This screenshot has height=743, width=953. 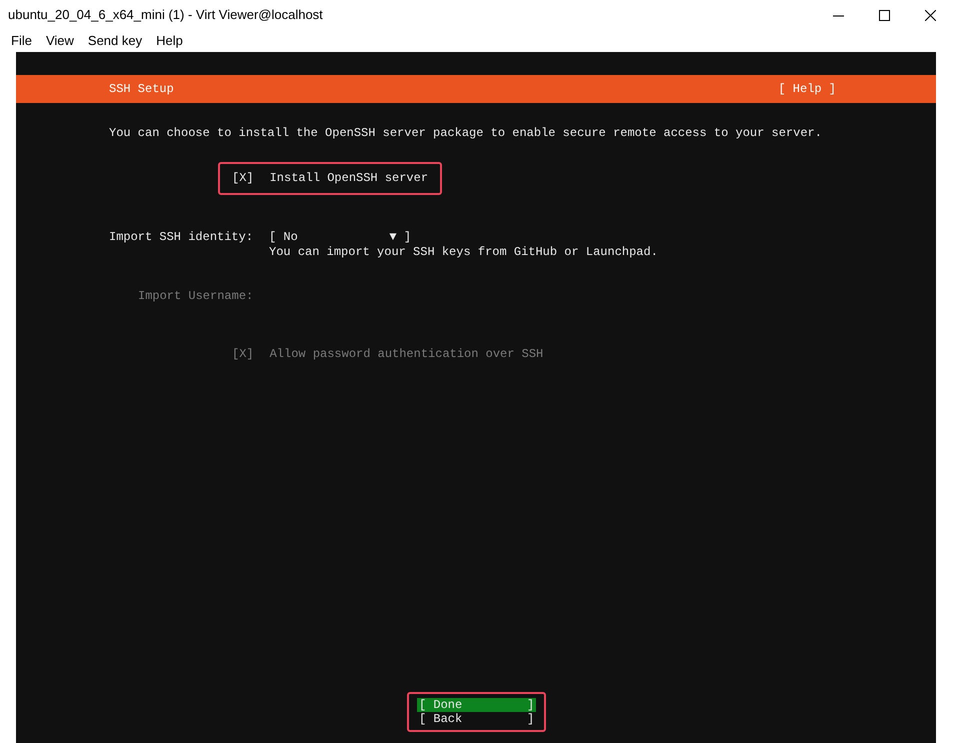 I want to click on checkbox-label: Allow password authentication over SSH, so click(x=407, y=354).